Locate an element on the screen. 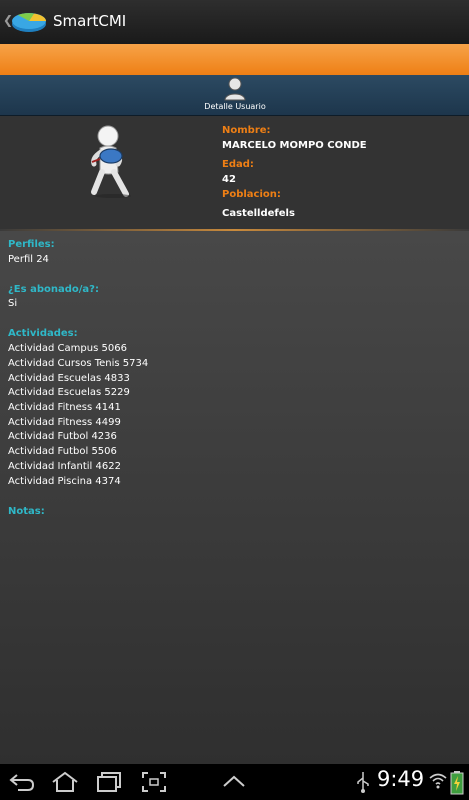 The image size is (469, 800). status-clock: 9:49 is located at coordinates (401, 779).